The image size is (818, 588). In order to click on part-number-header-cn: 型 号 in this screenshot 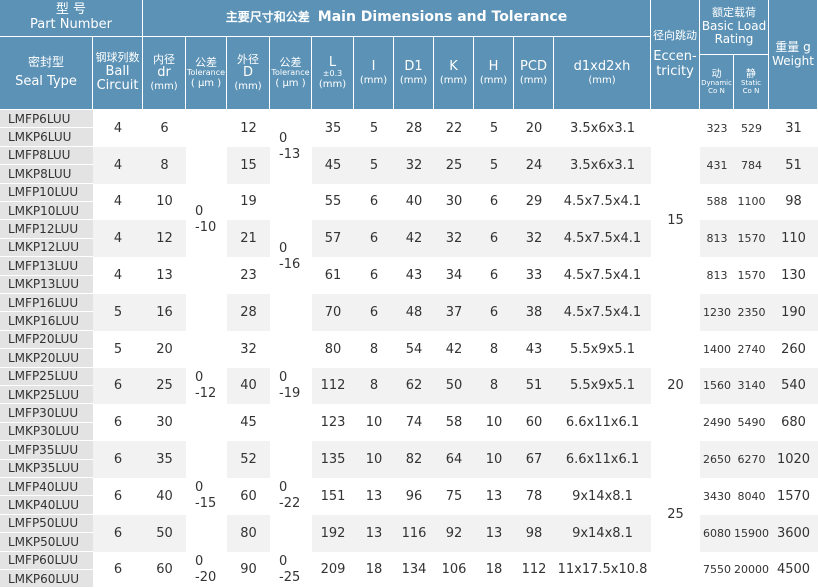, I will do `click(71, 10)`.